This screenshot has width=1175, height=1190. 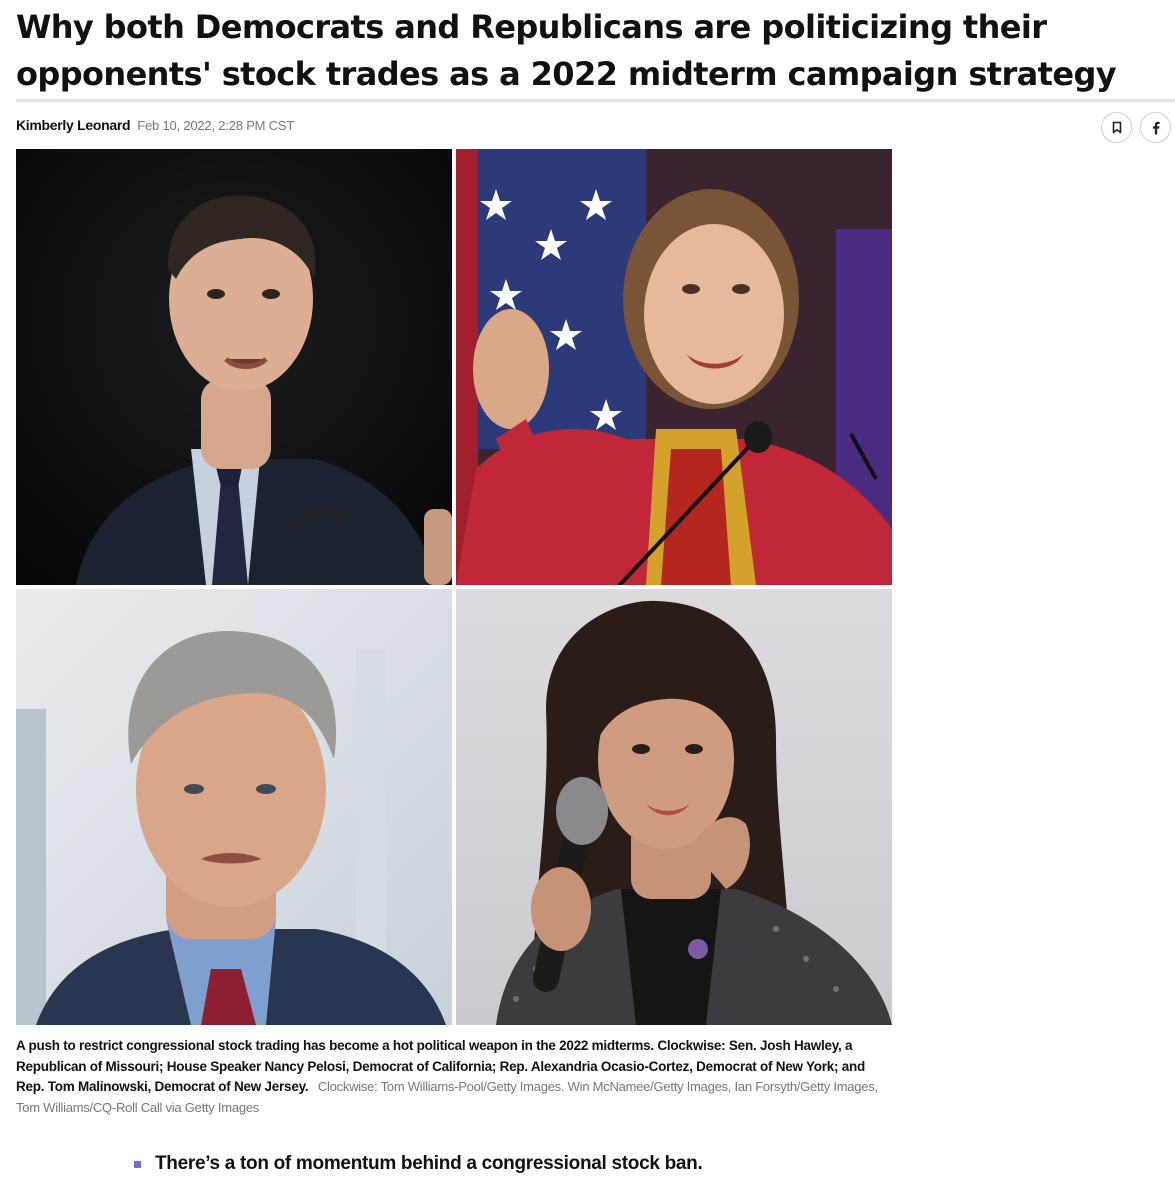 I want to click on bookmark-button, so click(x=1116, y=127).